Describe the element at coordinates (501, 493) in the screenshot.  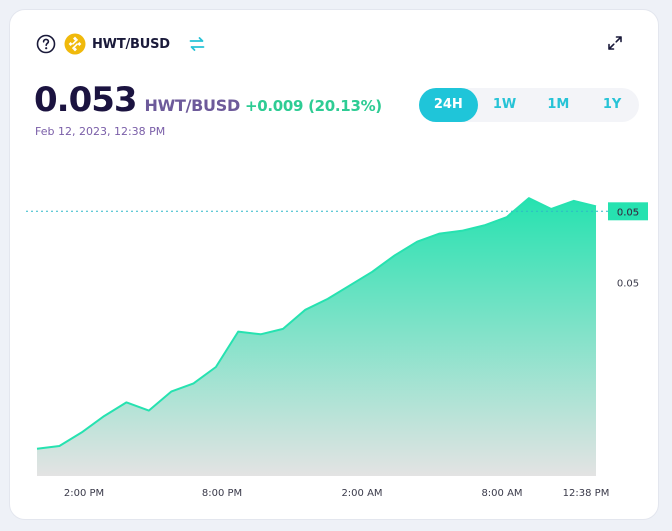
I see `x-tick-label: 8:00 AM` at that location.